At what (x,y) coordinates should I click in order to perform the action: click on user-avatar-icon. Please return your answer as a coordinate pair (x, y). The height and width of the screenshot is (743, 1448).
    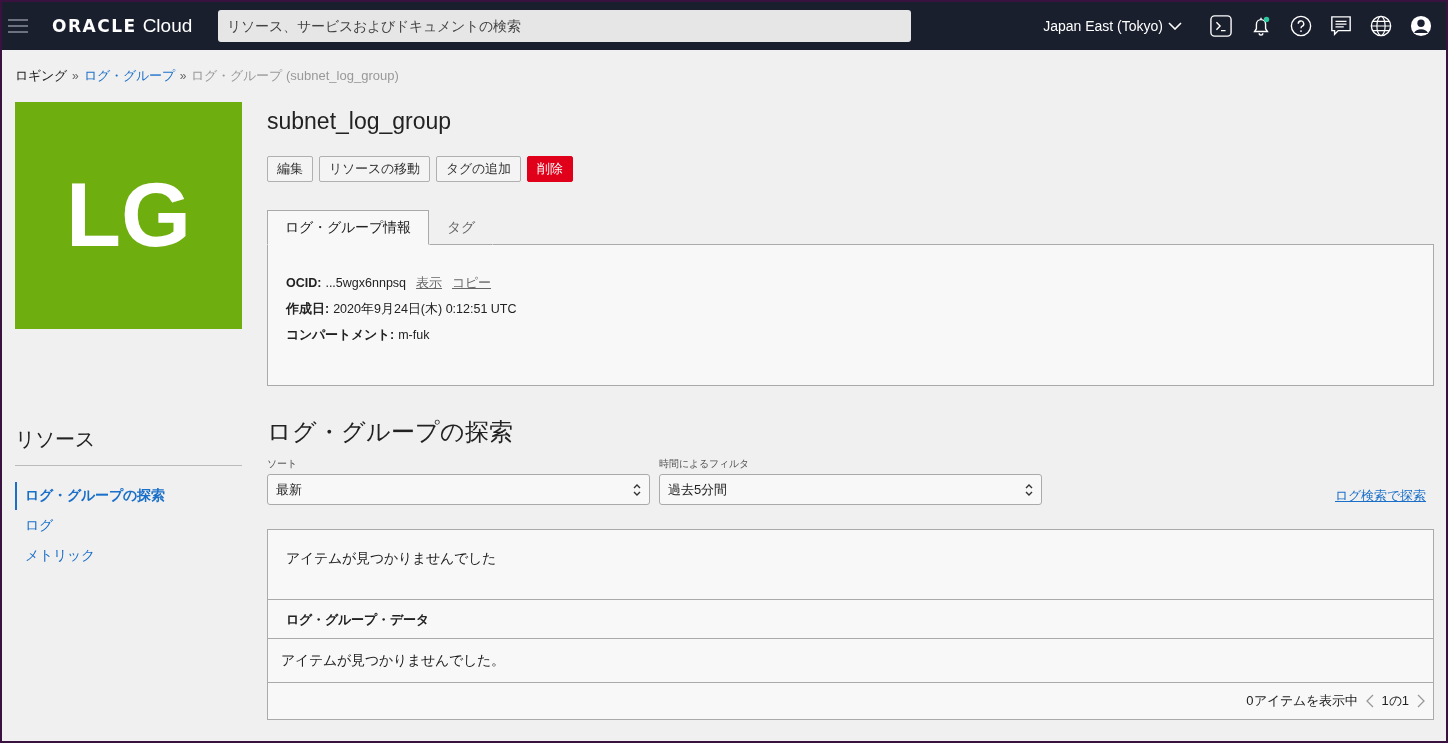
    Looking at the image, I should click on (1421, 26).